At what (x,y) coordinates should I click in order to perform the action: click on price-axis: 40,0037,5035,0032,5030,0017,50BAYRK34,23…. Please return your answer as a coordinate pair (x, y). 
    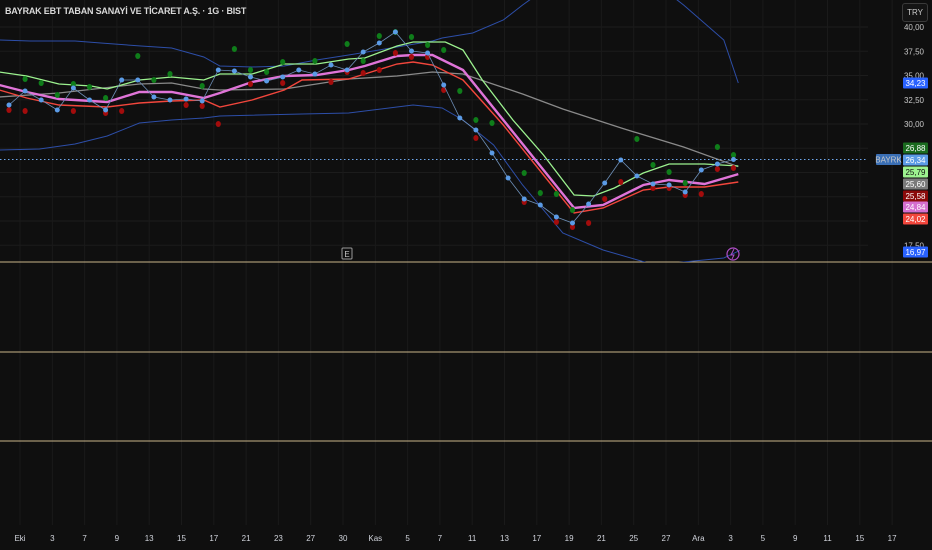
    Looking at the image, I should click on (901, 140).